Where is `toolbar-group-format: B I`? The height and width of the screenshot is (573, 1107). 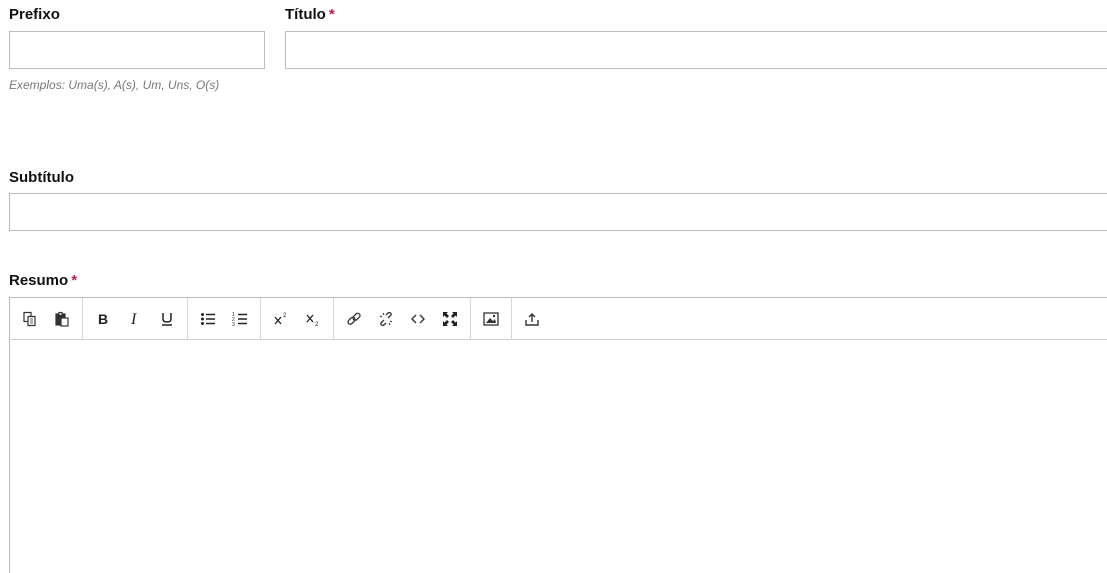 toolbar-group-format: B I is located at coordinates (135, 318).